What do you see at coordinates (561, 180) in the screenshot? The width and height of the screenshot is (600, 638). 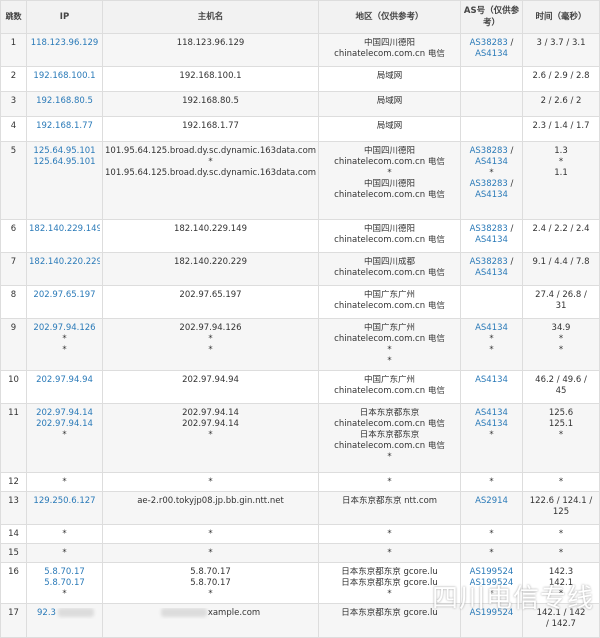 I see `time-cell: 1.3 * 1.1` at bounding box center [561, 180].